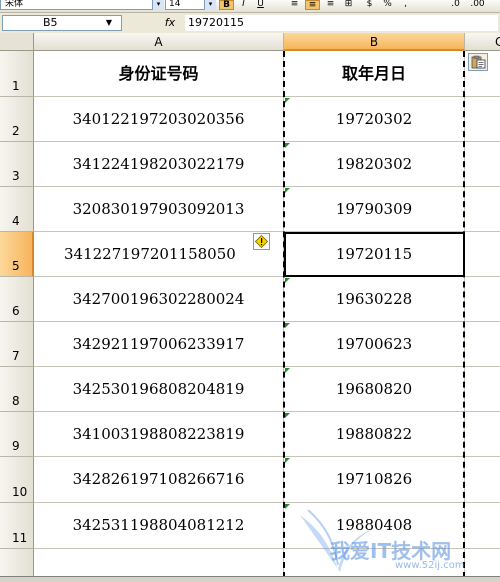  Describe the element at coordinates (159, 480) in the screenshot. I see `cell-a10: 342826197108266716` at that location.